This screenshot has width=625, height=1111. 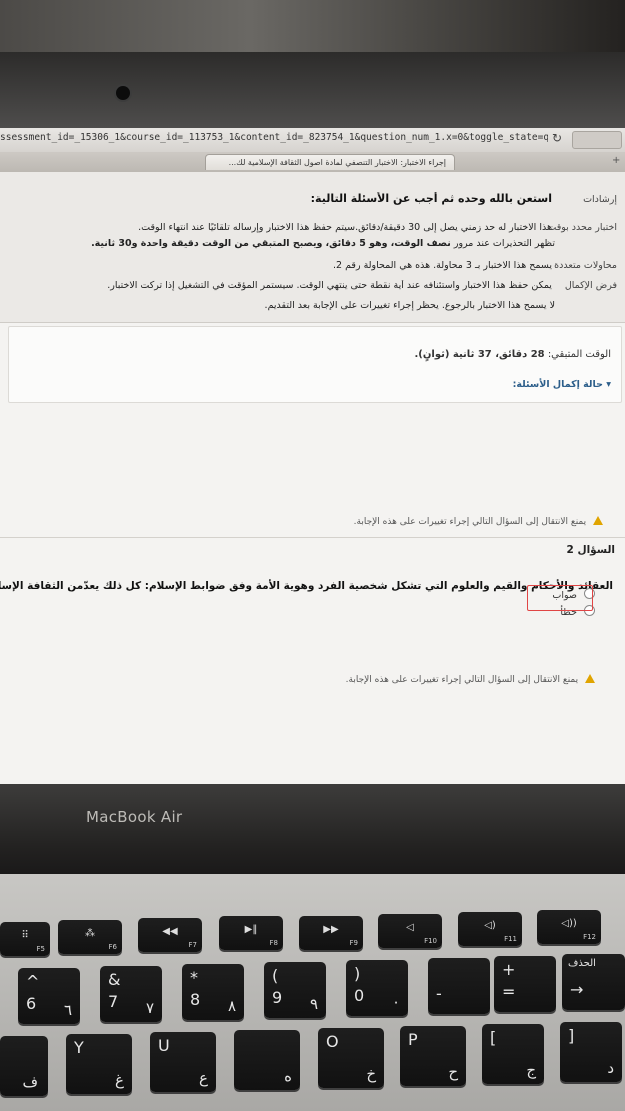 I want to click on key-f11: ◁) F11, so click(x=490, y=929).